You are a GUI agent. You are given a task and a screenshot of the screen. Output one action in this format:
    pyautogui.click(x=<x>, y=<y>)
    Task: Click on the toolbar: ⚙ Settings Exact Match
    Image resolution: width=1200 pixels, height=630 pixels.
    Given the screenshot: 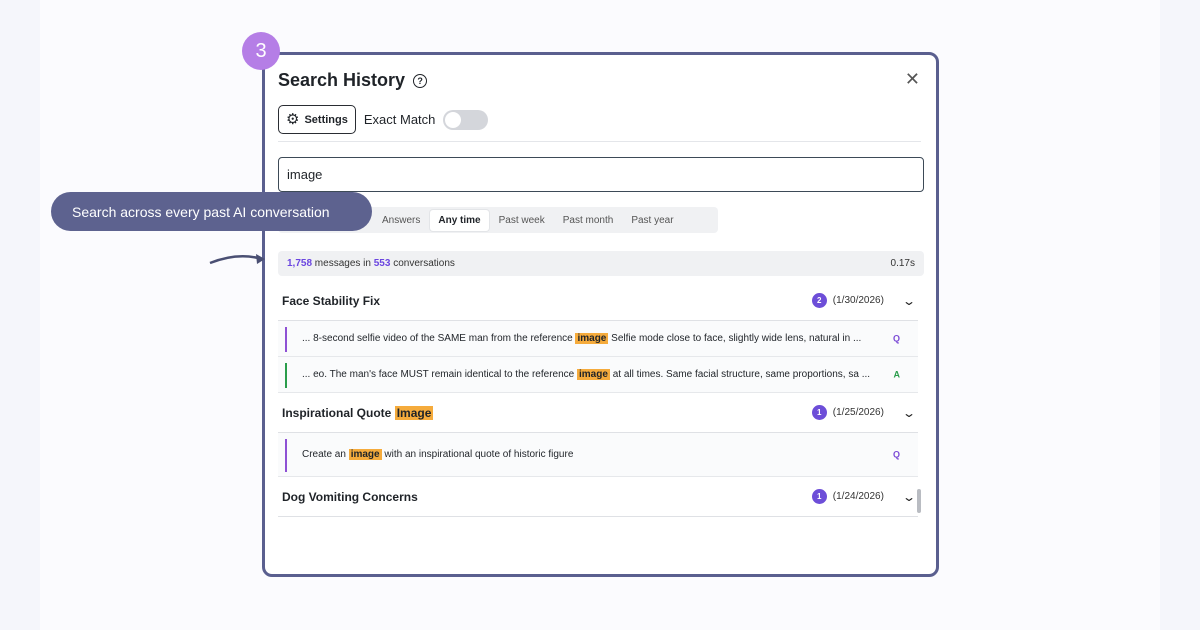 What is the action you would take?
    pyautogui.click(x=383, y=119)
    